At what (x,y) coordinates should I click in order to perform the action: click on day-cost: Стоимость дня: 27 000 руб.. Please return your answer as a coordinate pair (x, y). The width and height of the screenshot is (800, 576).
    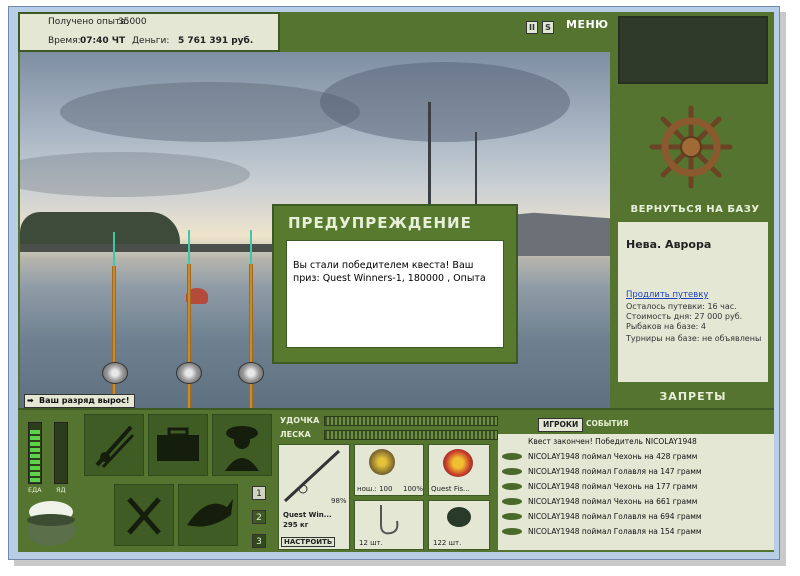
    Looking at the image, I should click on (684, 316).